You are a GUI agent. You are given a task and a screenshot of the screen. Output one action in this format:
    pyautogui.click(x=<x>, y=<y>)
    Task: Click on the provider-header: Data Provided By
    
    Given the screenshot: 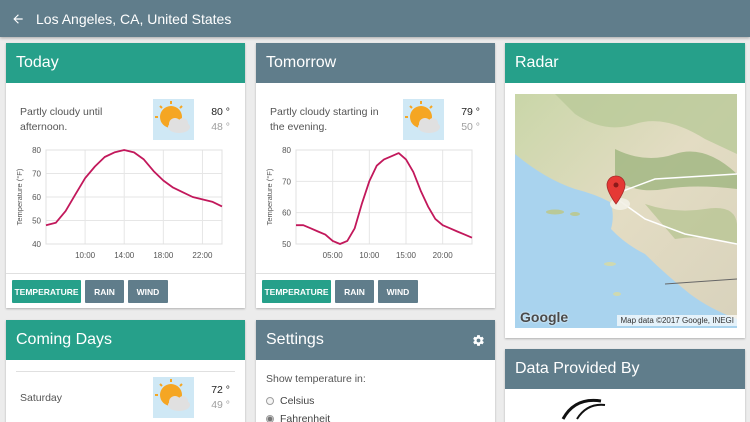 What is the action you would take?
    pyautogui.click(x=625, y=369)
    